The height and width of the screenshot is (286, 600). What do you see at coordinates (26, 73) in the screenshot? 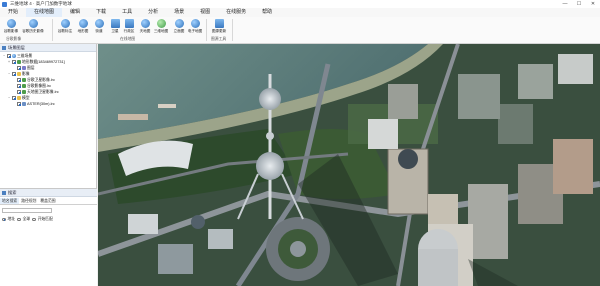
I see `tree-node-label: 影像` at bounding box center [26, 73].